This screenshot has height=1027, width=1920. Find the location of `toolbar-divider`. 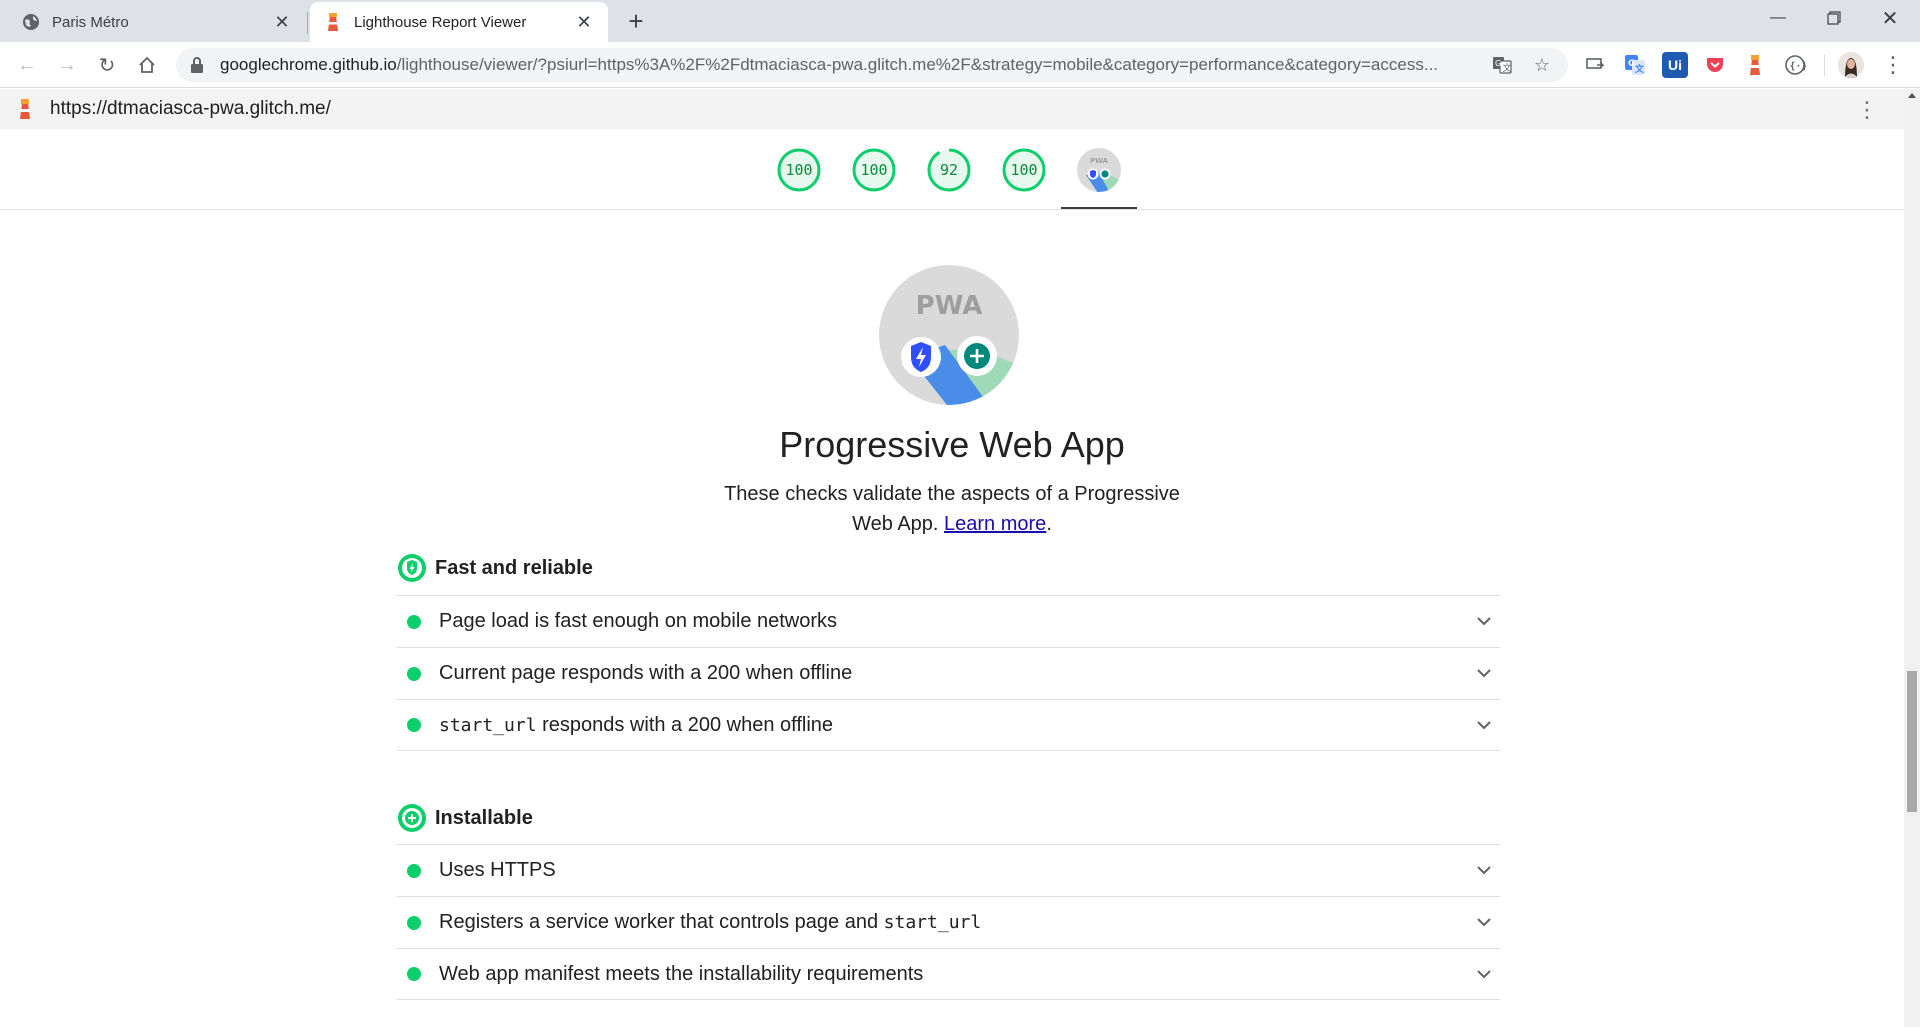

toolbar-divider is located at coordinates (1824, 65).